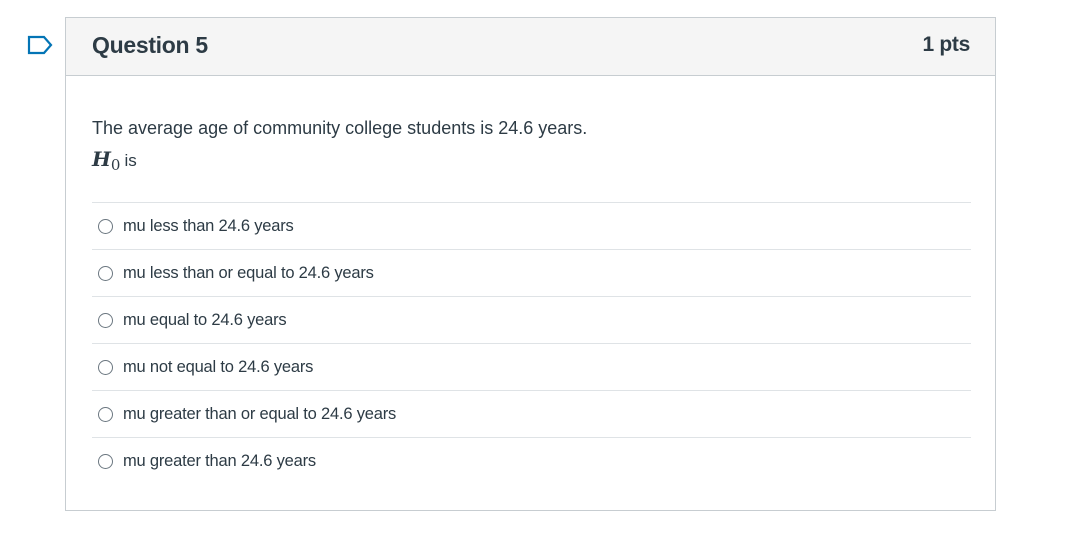  Describe the element at coordinates (531, 226) in the screenshot. I see `answer-option: mu less than 24.6 years` at that location.